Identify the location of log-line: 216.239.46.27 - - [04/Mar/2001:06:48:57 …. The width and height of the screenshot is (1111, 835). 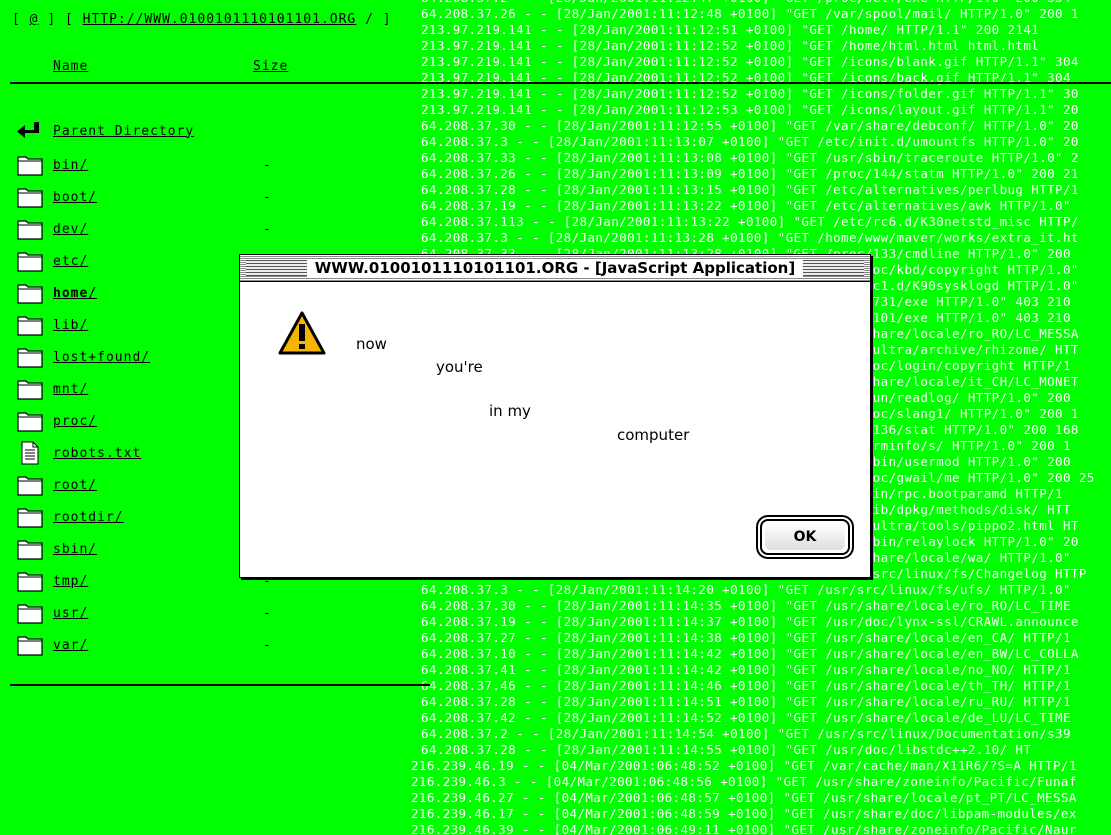
(744, 797).